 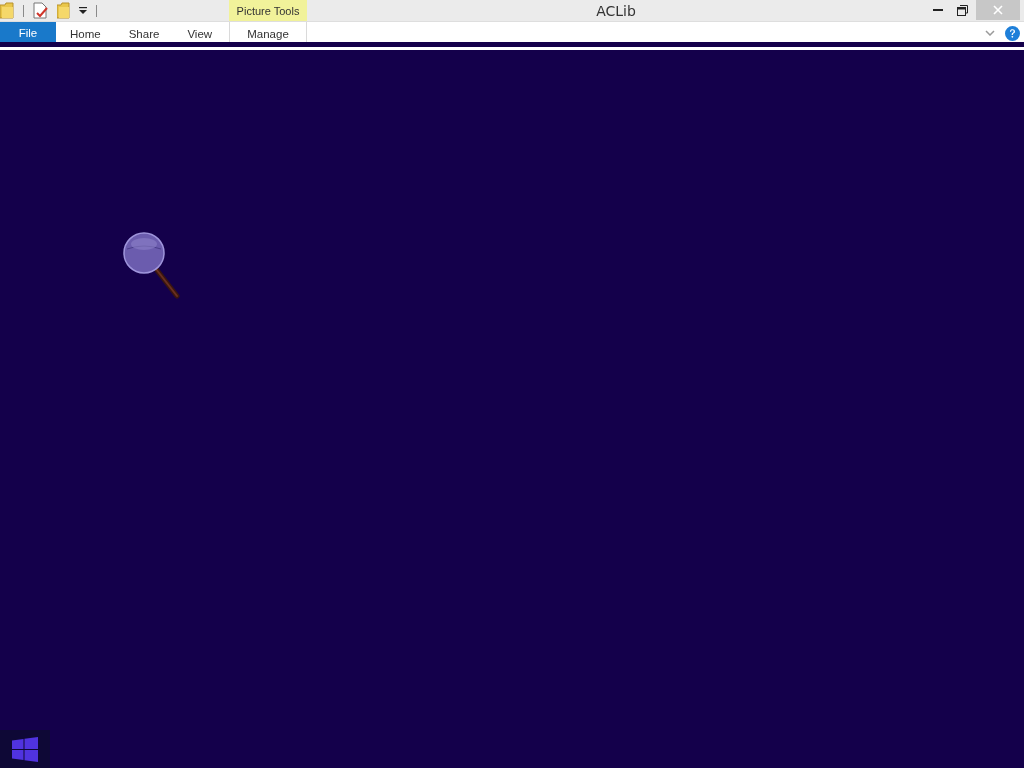 I want to click on window-title: ACLib, so click(x=616, y=11).